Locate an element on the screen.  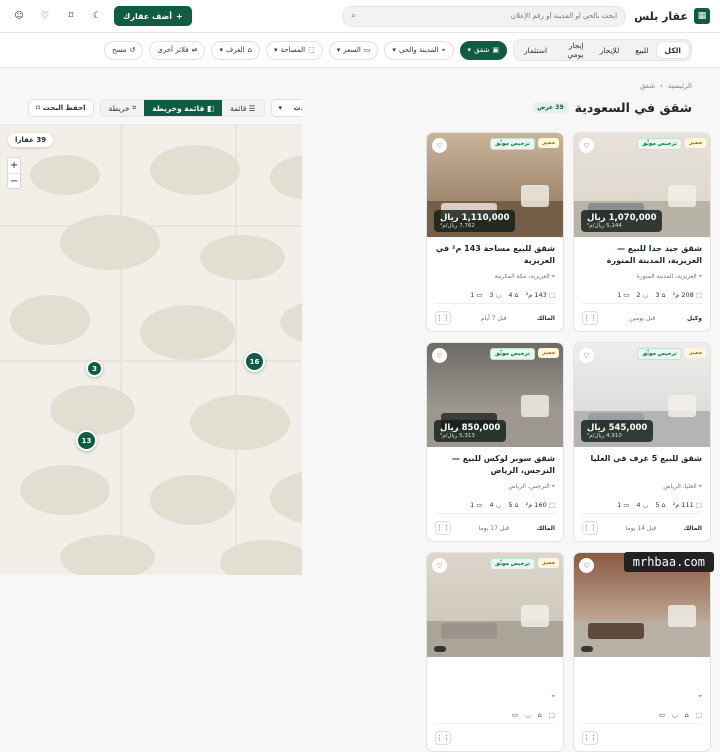
bedrooms-spec: ⌂ 5 is located at coordinates (660, 505).